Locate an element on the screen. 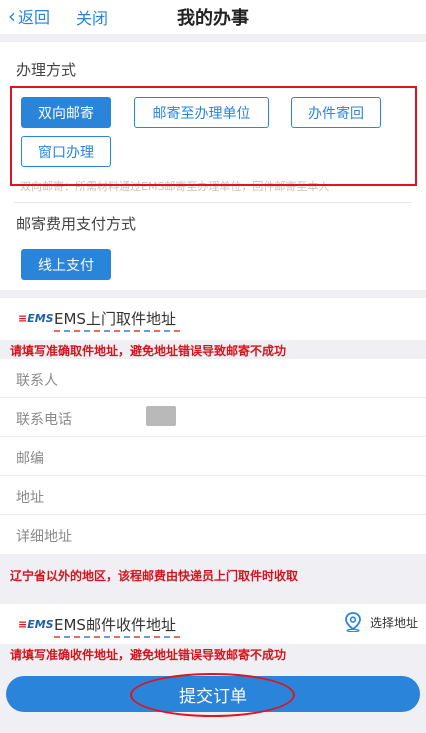 The height and width of the screenshot is (733, 426). field-label: 邮编 is located at coordinates (30, 459).